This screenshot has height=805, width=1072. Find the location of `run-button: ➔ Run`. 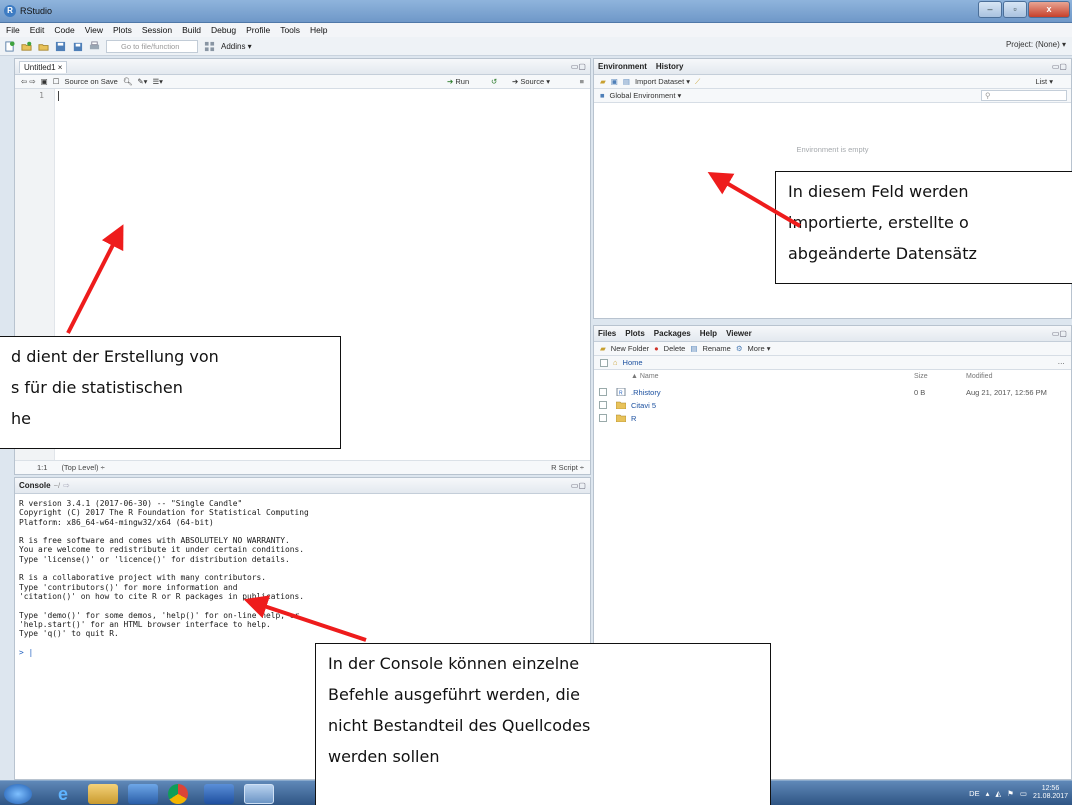

run-button: ➔ Run is located at coordinates (458, 81).